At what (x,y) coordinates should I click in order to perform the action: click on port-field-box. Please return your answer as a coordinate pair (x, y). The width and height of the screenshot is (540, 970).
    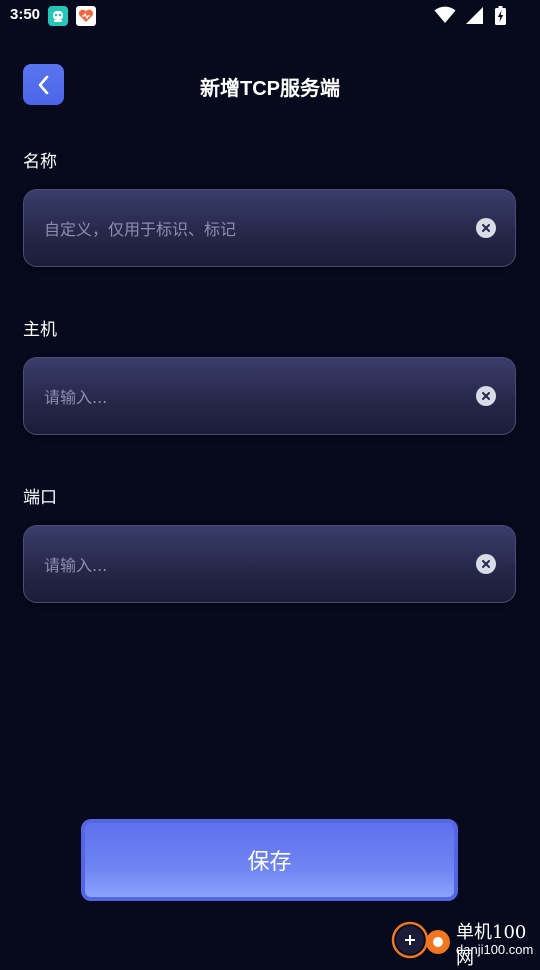
    Looking at the image, I should click on (269, 564).